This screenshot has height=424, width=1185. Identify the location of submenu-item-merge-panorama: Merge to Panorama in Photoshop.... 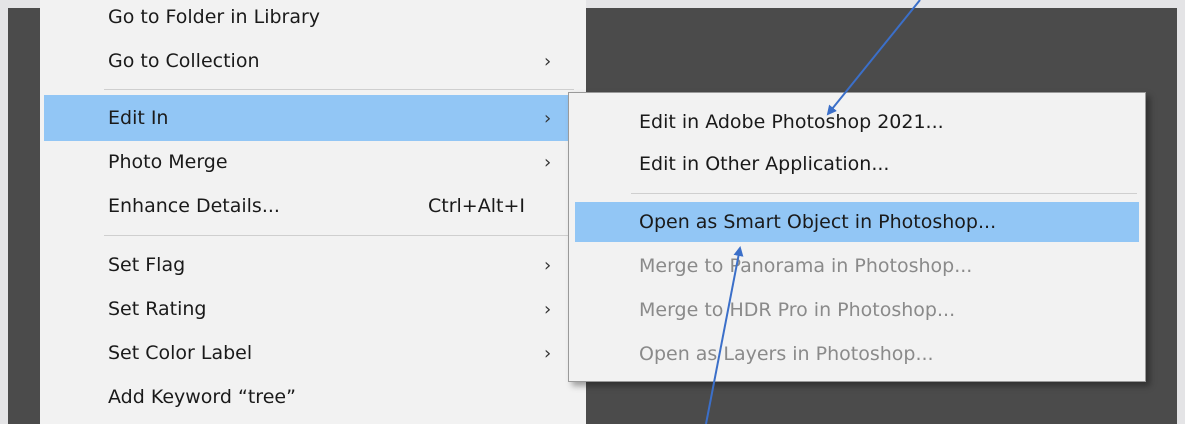
(857, 266).